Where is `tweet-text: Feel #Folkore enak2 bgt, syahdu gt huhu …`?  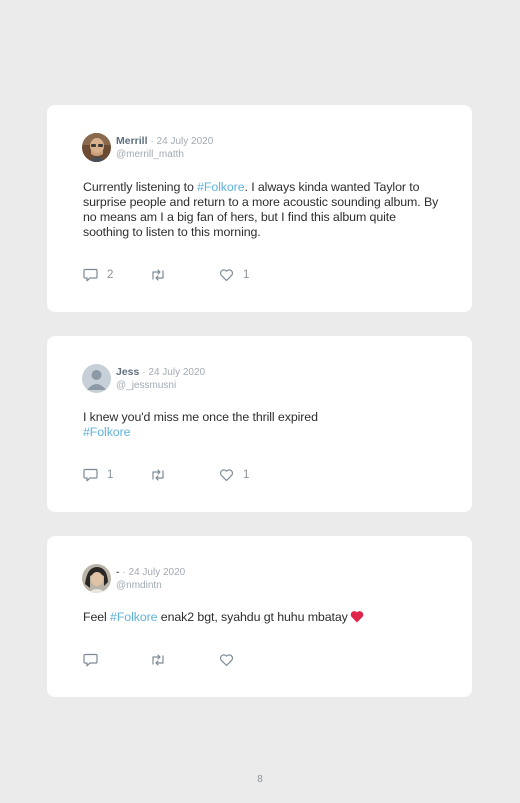
tweet-text: Feel #Folkore enak2 bgt, syahdu gt huhu … is located at coordinates (263, 618).